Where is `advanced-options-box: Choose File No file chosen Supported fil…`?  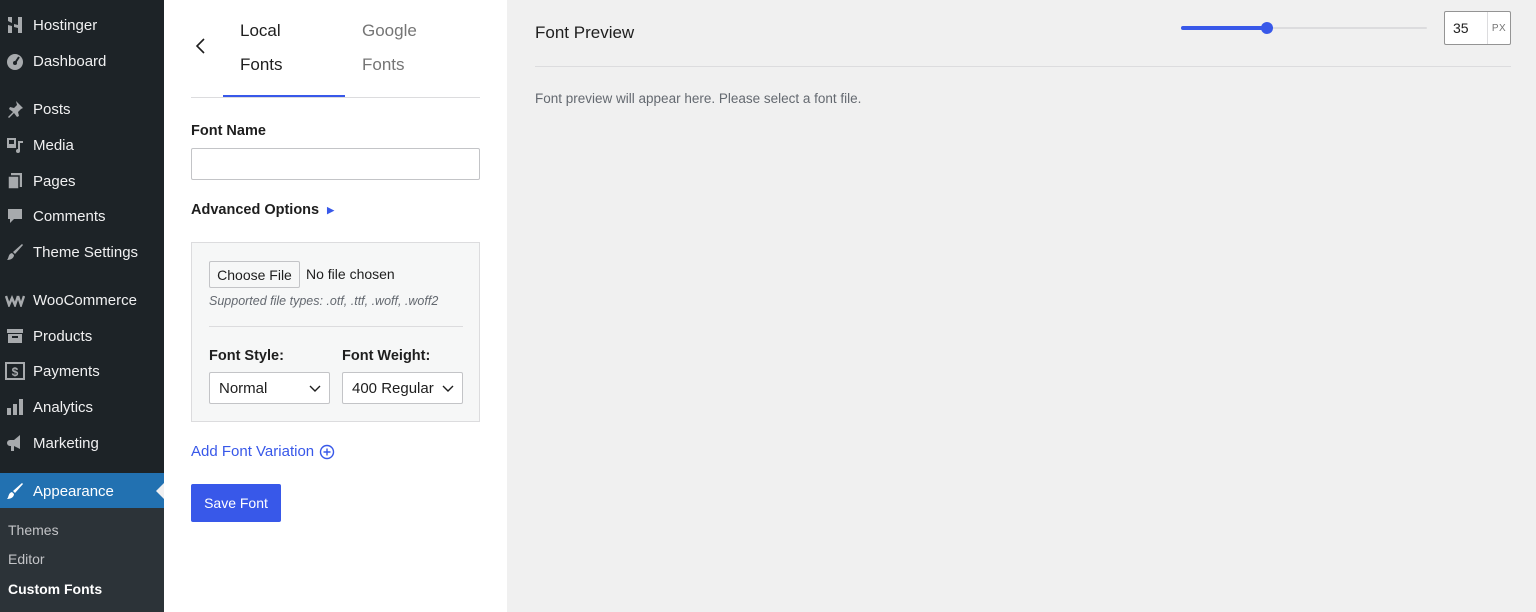 advanced-options-box: Choose File No file chosen Supported fil… is located at coordinates (335, 332).